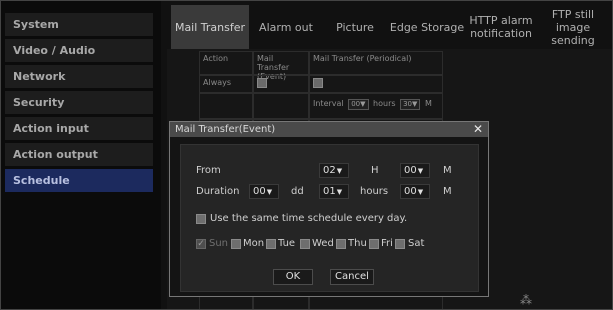 The width and height of the screenshot is (613, 310). I want to click on grid-row-always: Always, so click(226, 84).